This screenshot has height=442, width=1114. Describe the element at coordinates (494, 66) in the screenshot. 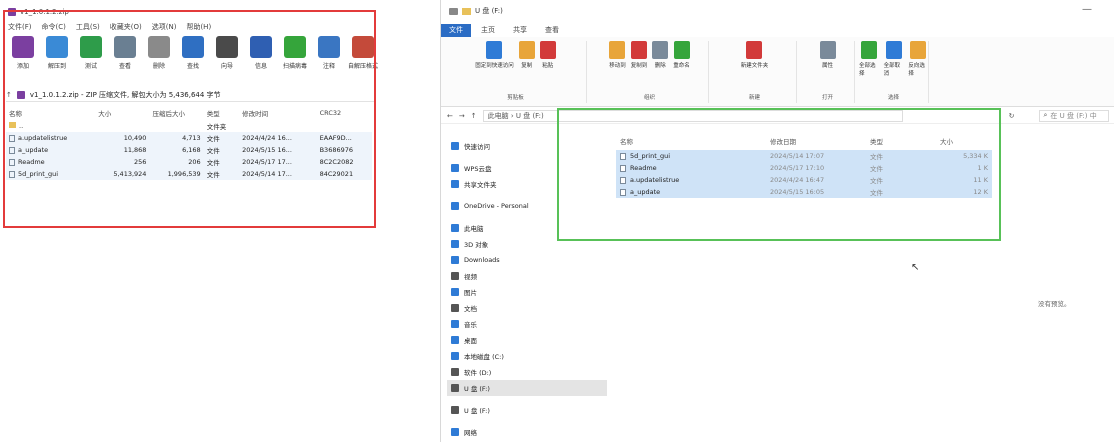

I see `ribbon-button-label: 固定到快速访问` at that location.